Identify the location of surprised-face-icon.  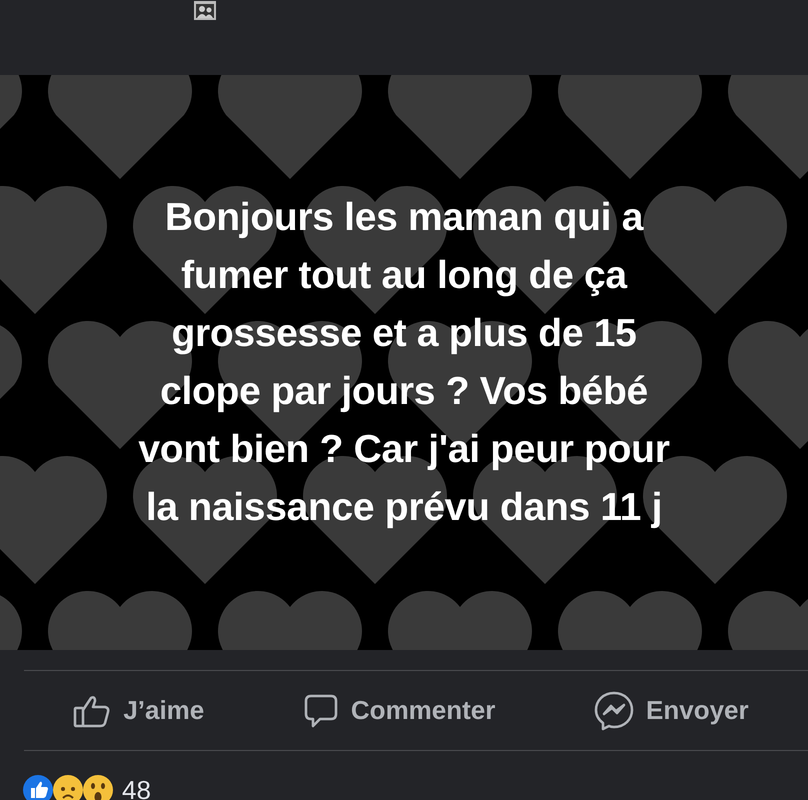
(98, 787).